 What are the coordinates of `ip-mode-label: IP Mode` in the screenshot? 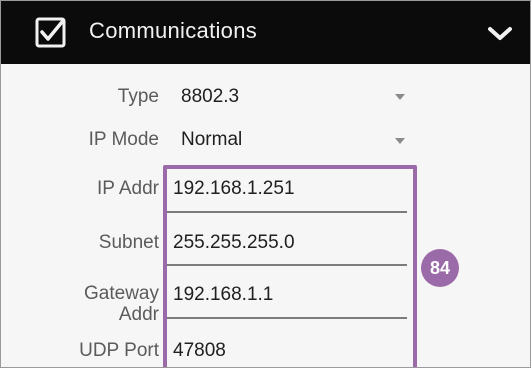 It's located at (123, 139).